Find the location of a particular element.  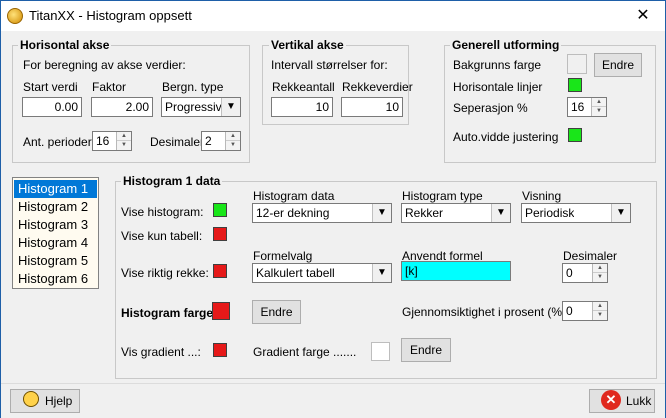

auto-vidde-toggle is located at coordinates (575, 135).